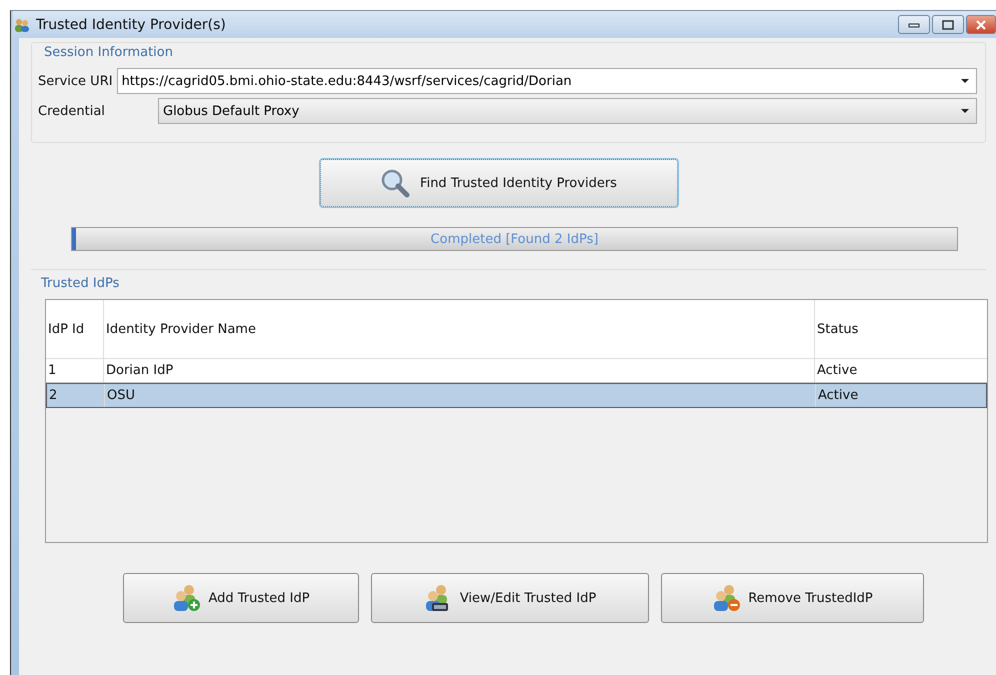 The width and height of the screenshot is (996, 675). I want to click on minimize-button, so click(914, 24).